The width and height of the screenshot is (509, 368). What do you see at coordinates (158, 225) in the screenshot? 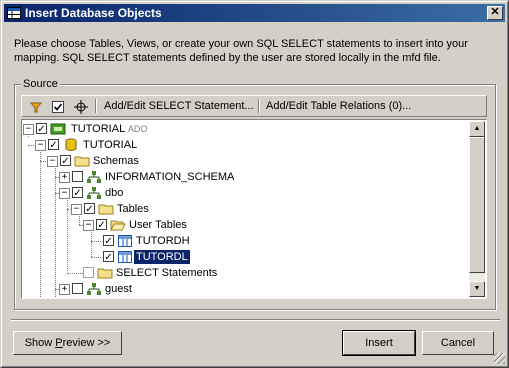
I see `tree-label: User Tables` at bounding box center [158, 225].